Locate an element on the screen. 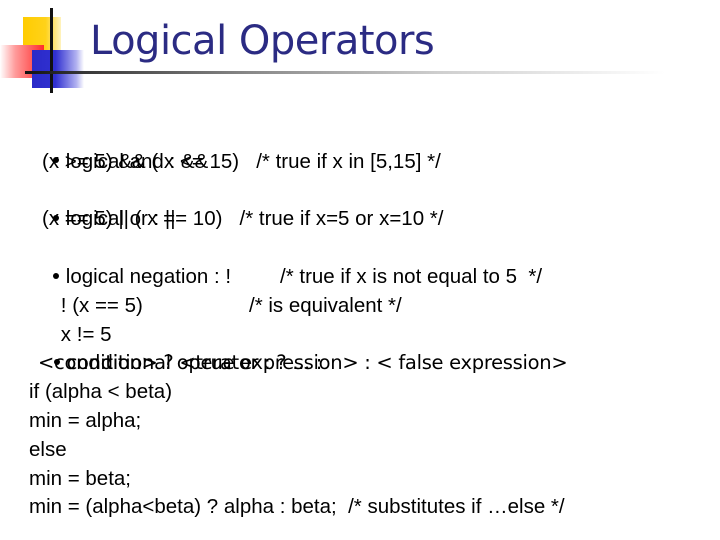 The height and width of the screenshot is (540, 720). code-comment: /* is equivalent */ is located at coordinates (325, 305).